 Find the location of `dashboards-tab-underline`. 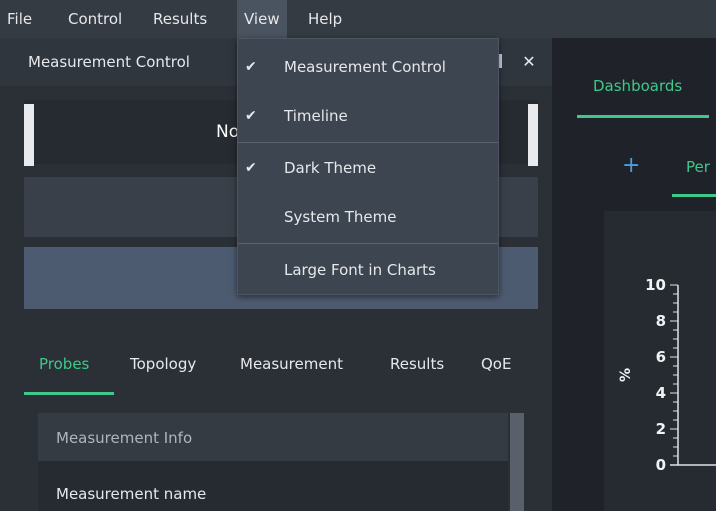

dashboards-tab-underline is located at coordinates (643, 116).